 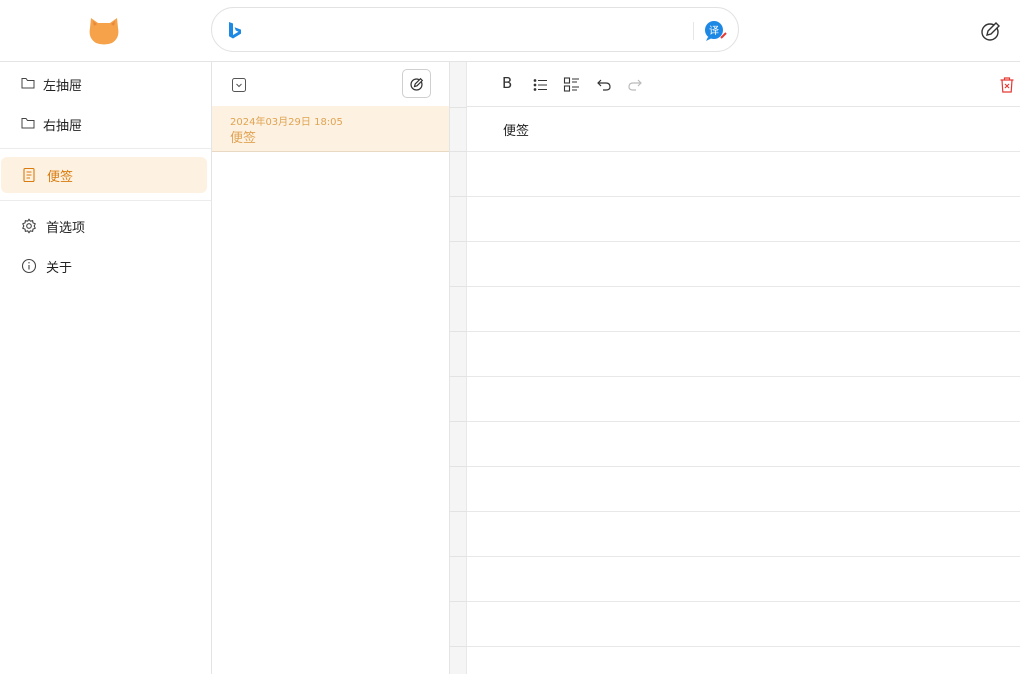 I want to click on sidebar-item-label: 左抽屉, so click(x=63, y=86).